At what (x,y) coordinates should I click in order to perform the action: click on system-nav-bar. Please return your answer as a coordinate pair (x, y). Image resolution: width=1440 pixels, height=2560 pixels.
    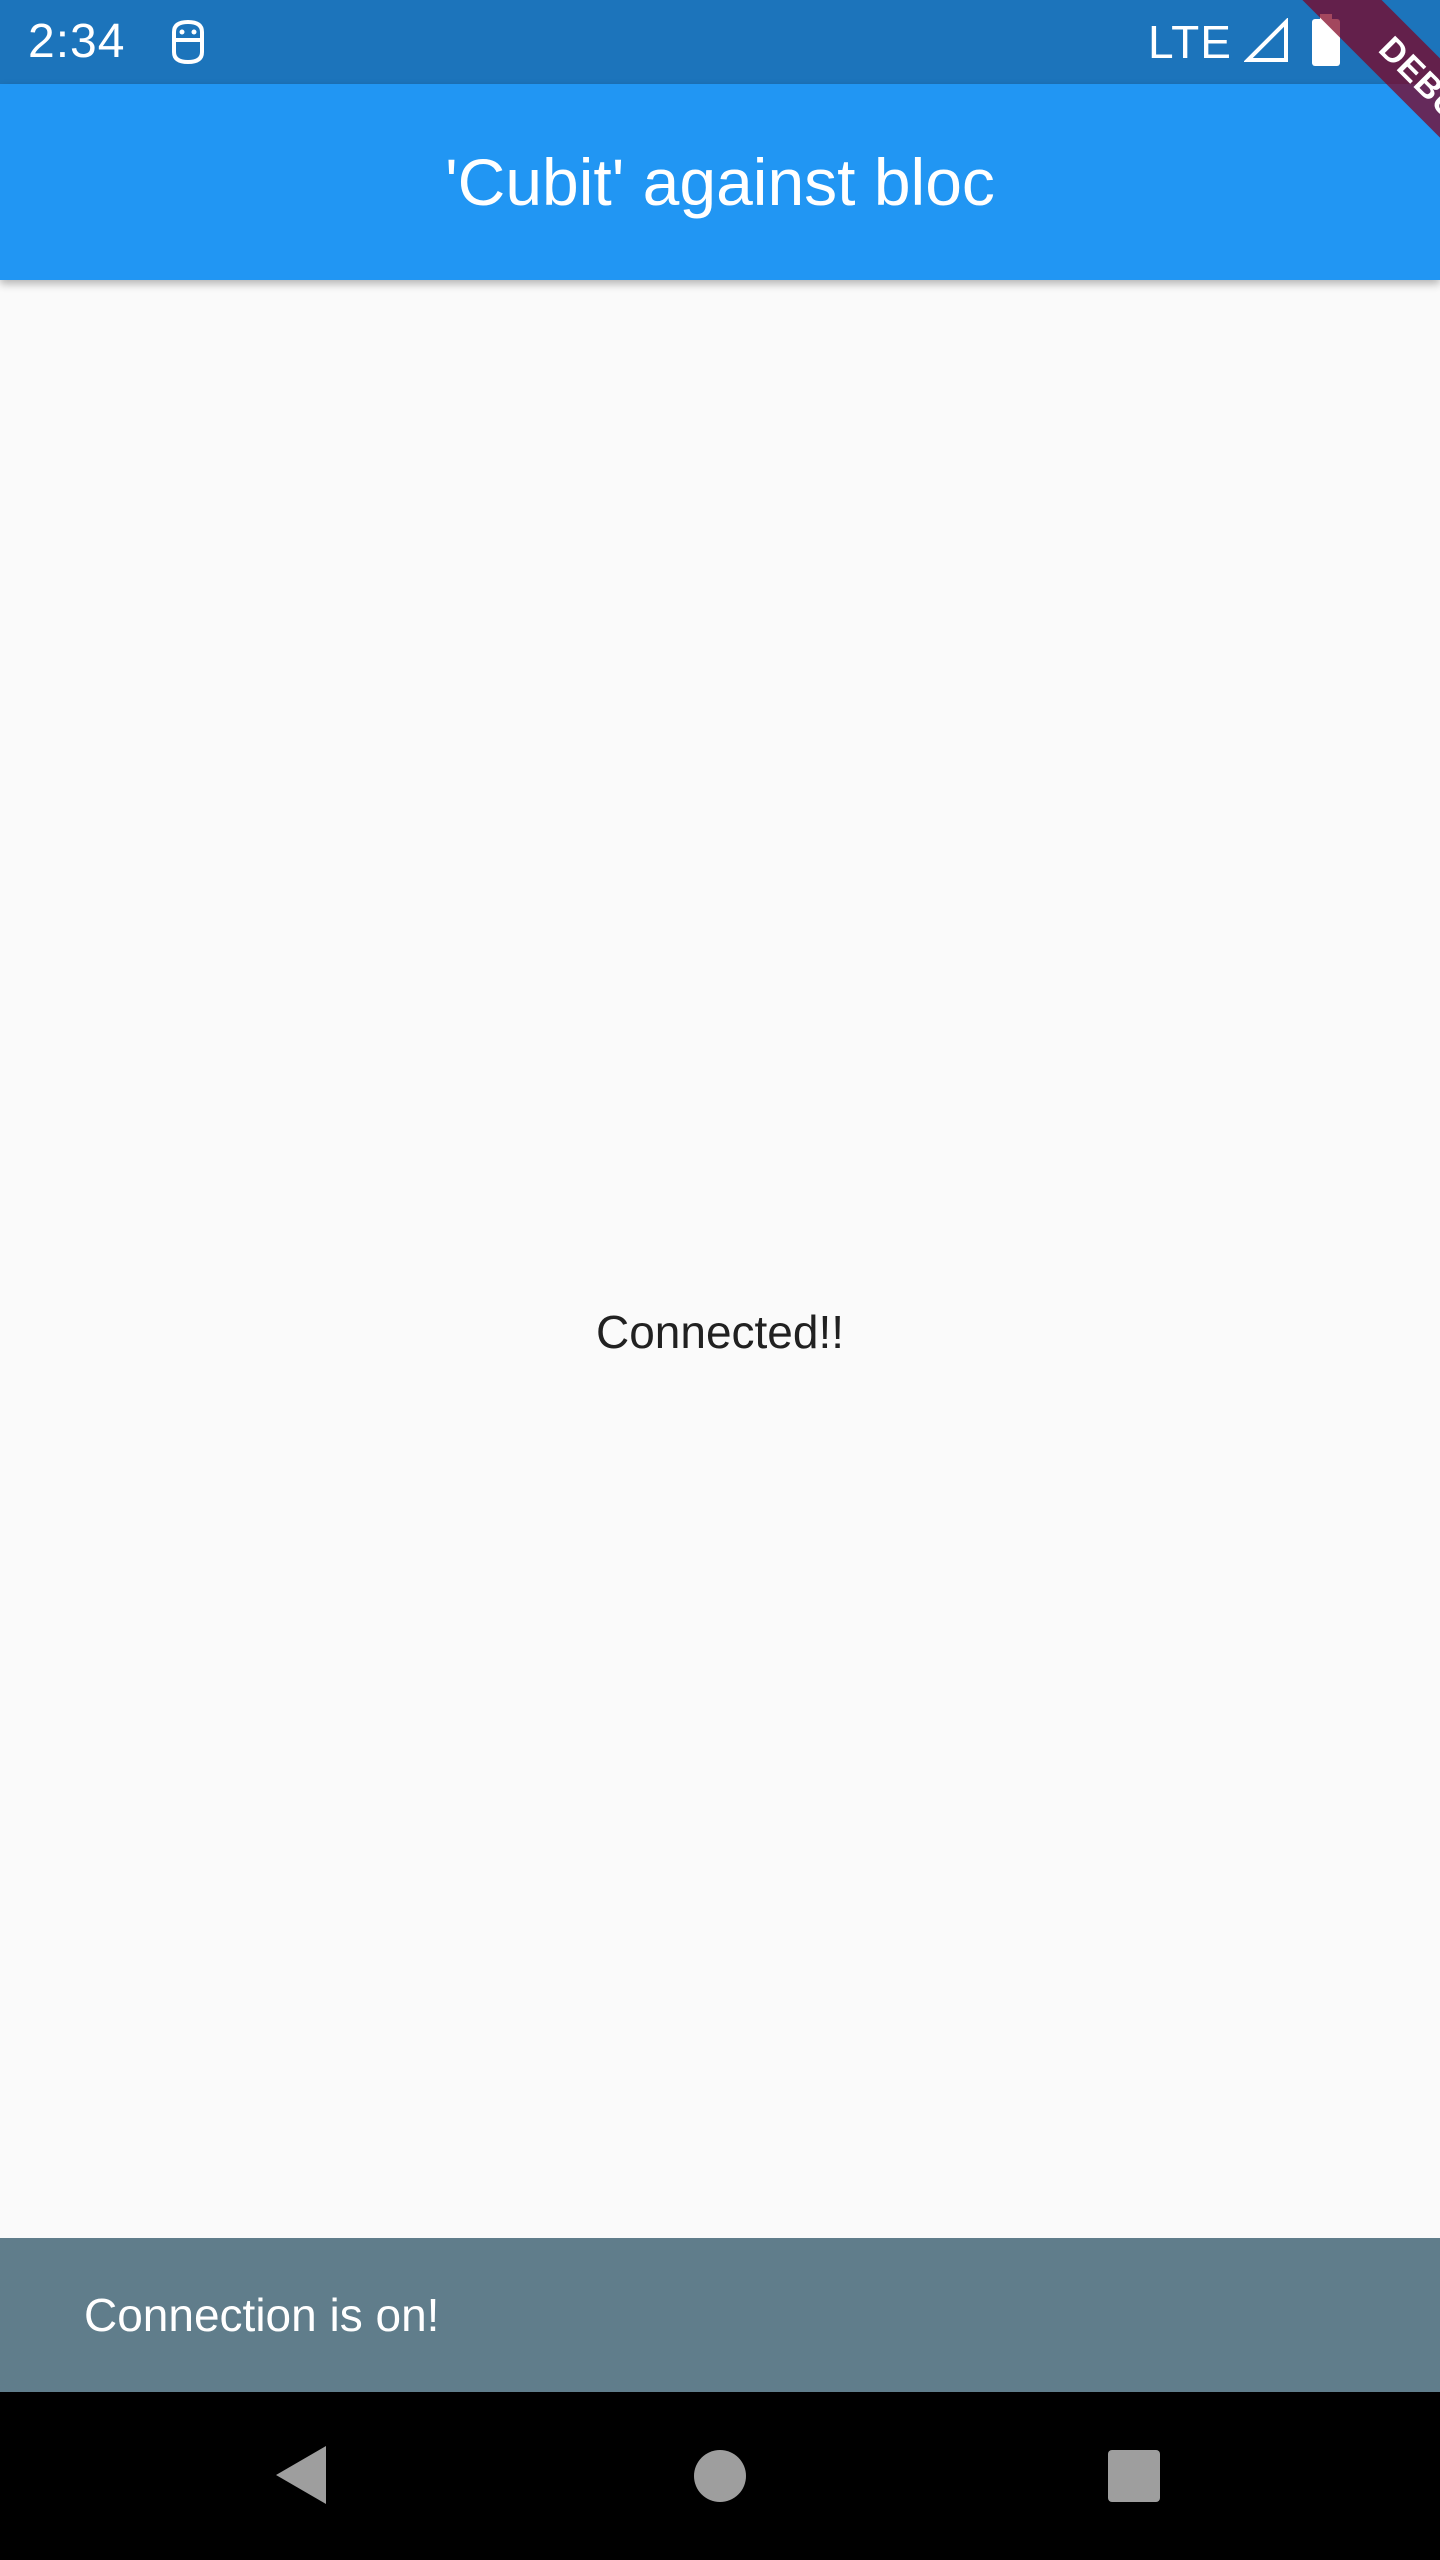
    Looking at the image, I should click on (720, 2476).